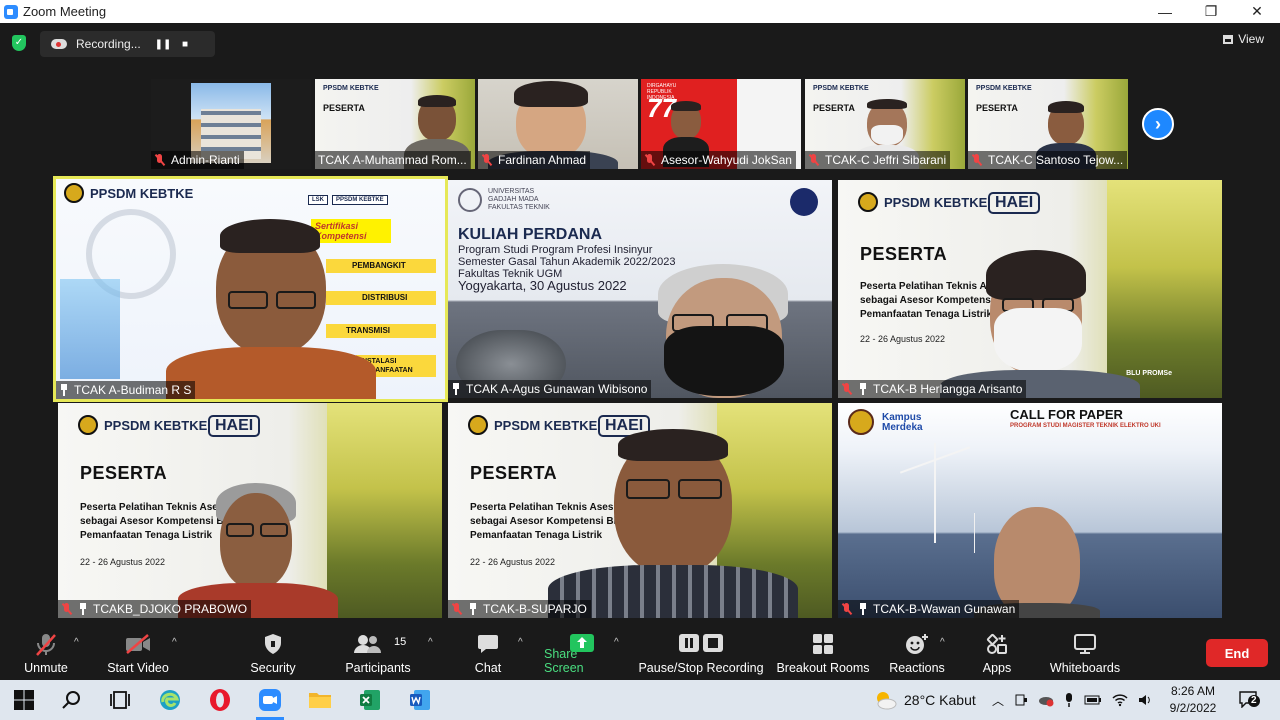 The image size is (1280, 720). I want to click on chat-options-chevron-icon: ^, so click(520, 642).